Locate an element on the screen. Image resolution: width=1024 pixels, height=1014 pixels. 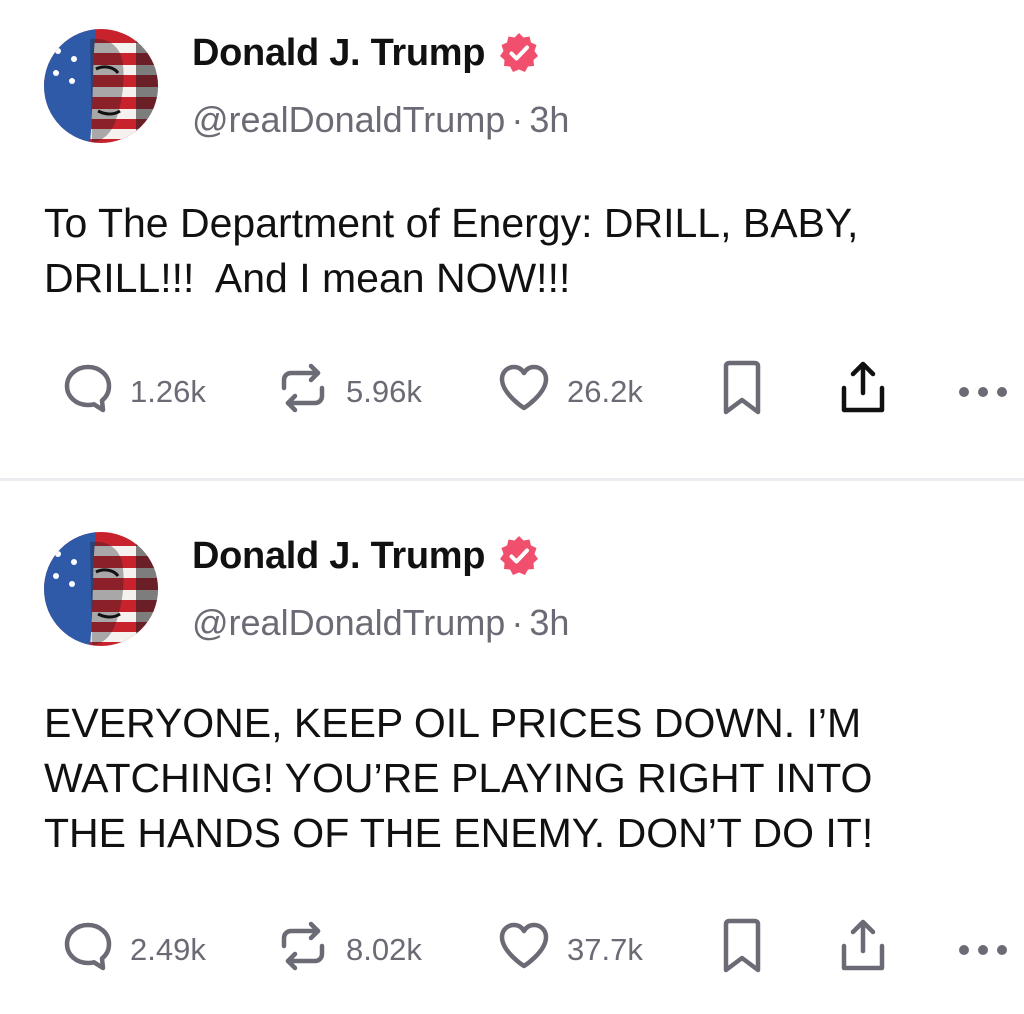
repost-count: 8.02k is located at coordinates (384, 949).